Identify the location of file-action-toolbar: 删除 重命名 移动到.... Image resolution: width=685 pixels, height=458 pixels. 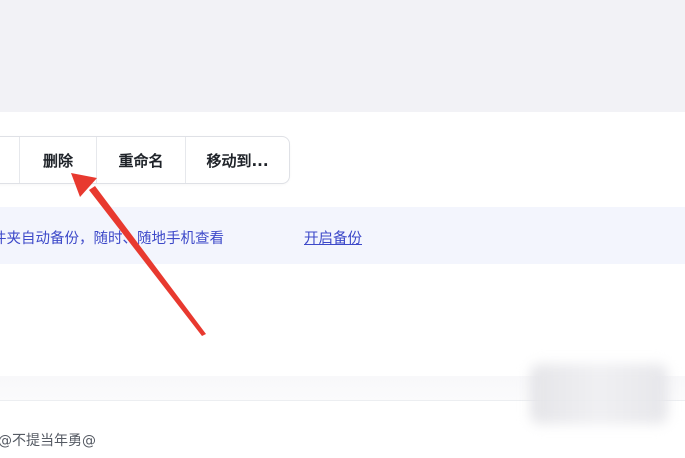
(145, 160).